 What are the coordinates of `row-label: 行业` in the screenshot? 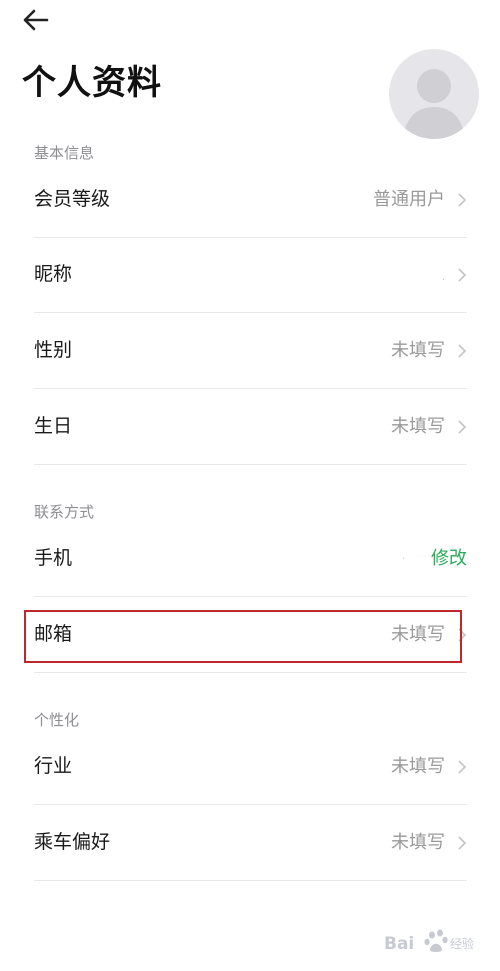 It's located at (53, 766).